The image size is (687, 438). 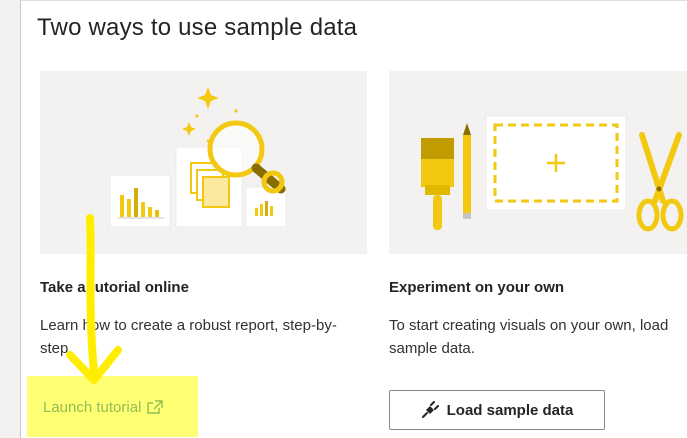 What do you see at coordinates (477, 287) in the screenshot?
I see `experiment-card-title: Experiment on your own` at bounding box center [477, 287].